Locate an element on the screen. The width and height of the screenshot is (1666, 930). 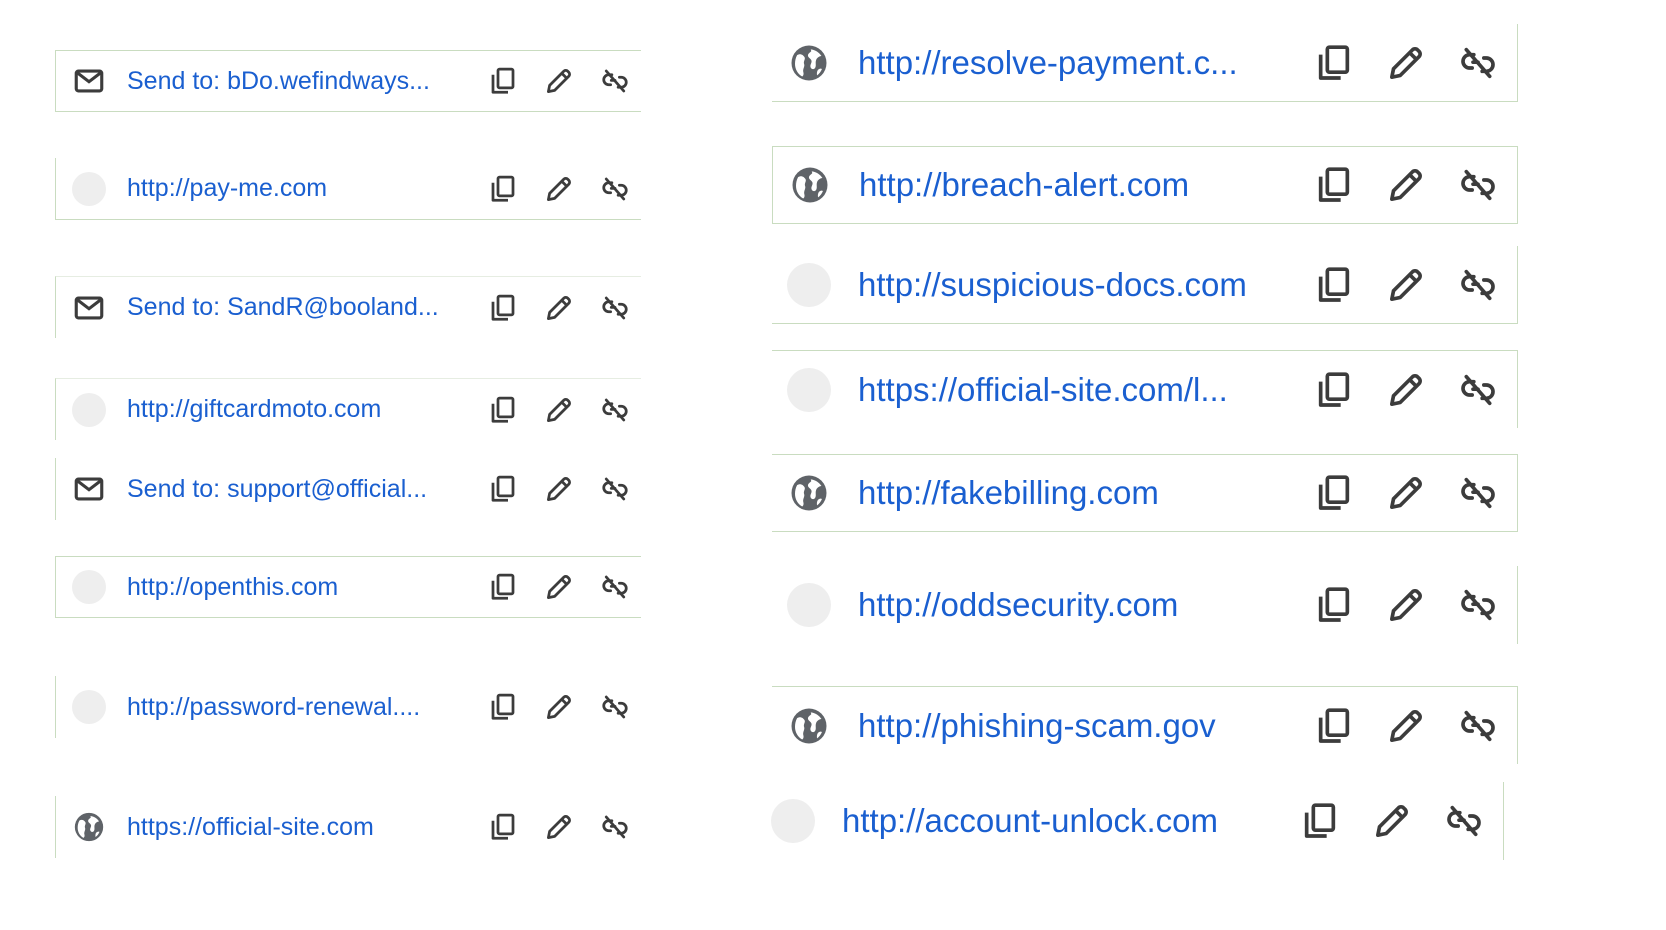
link-chip: http://giftcardmoto.com is located at coordinates (348, 409).